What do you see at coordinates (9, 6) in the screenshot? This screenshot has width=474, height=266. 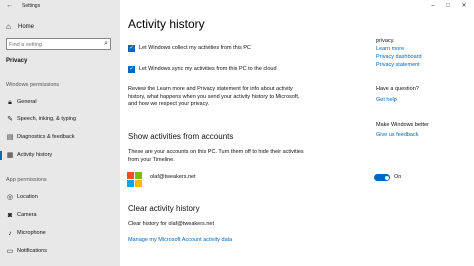 I see `back-arrow-icon: ←` at bounding box center [9, 6].